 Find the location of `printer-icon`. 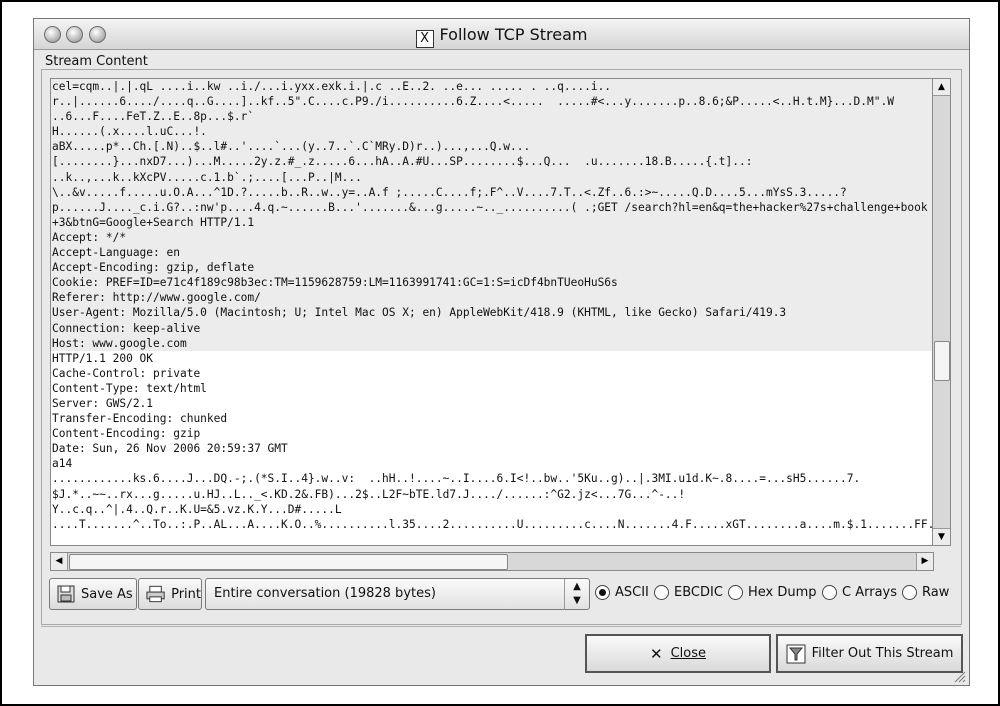

printer-icon is located at coordinates (155, 594).